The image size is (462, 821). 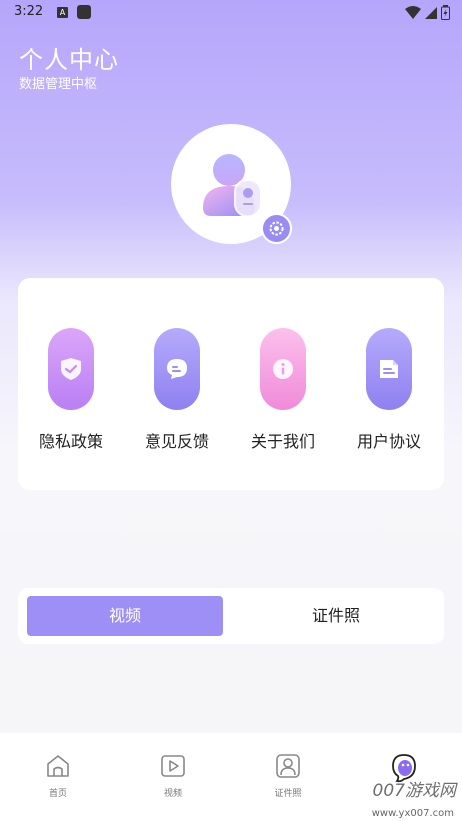 I want to click on notification-square-icon, so click(x=84, y=12).